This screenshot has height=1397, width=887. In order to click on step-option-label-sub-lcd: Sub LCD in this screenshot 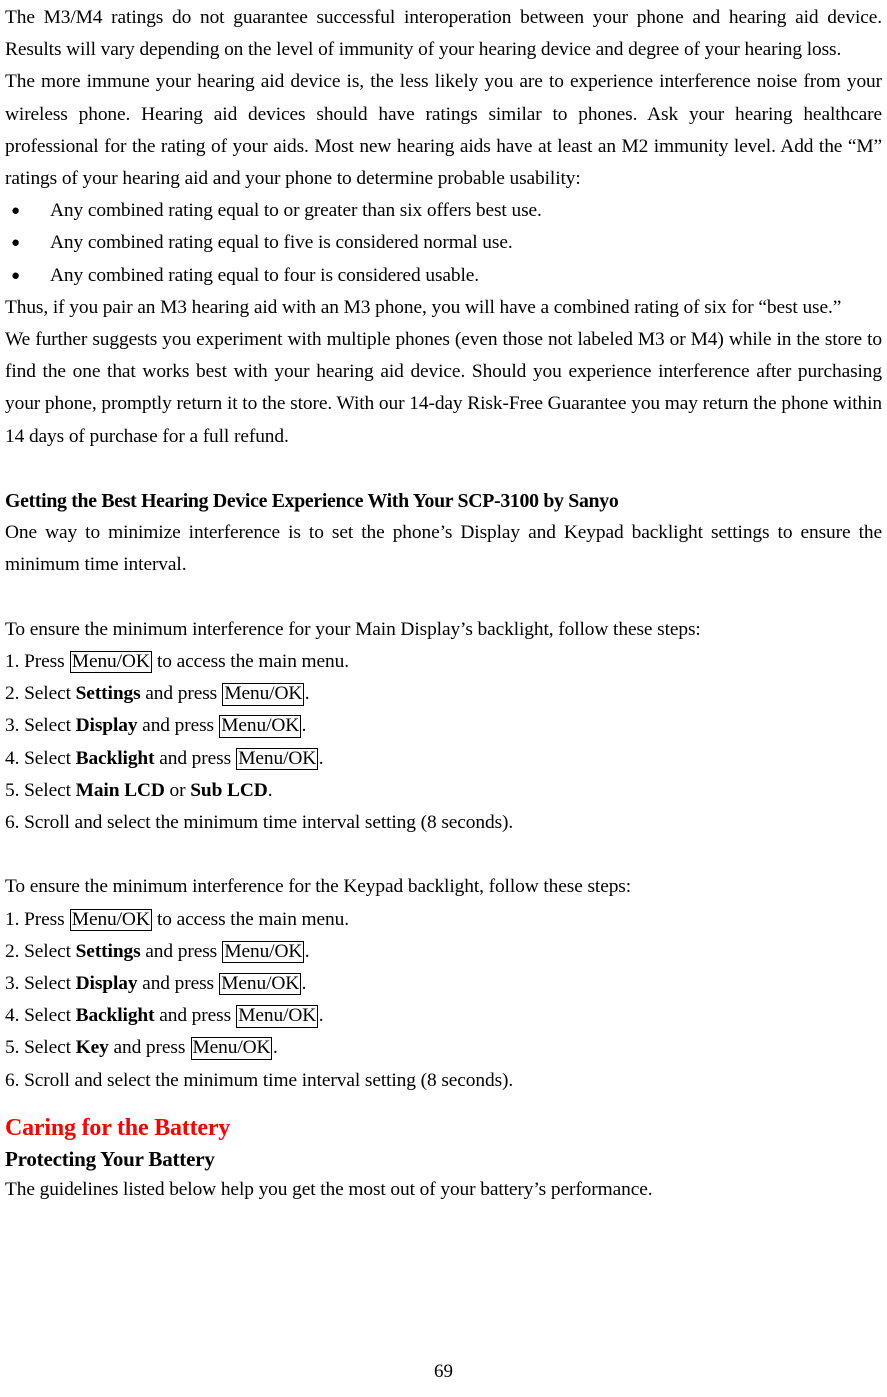, I will do `click(229, 790)`.